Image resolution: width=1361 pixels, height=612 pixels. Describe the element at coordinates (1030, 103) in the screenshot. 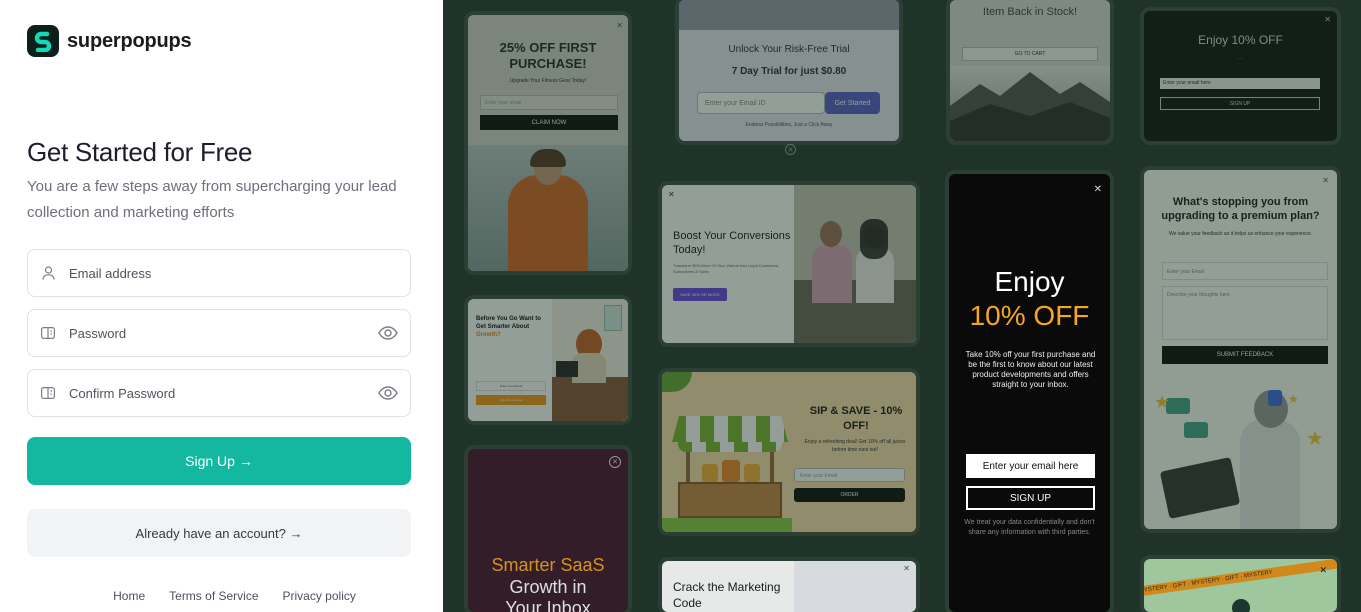

I see `mountain-image` at that location.